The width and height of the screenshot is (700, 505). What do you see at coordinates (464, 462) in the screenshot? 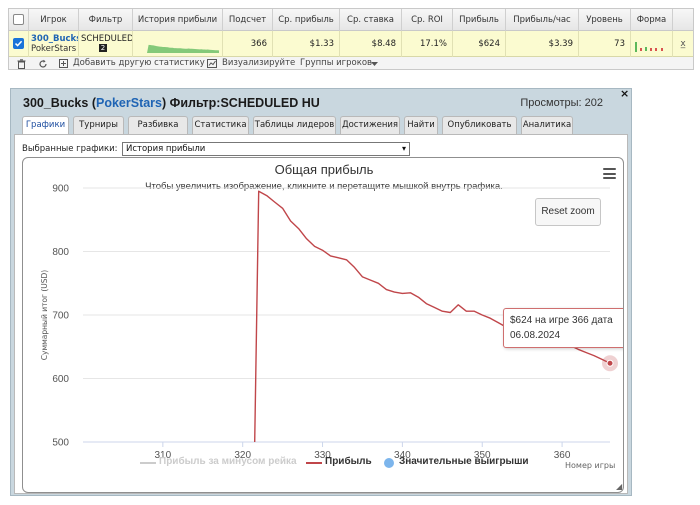
I see `legend-item-big-wins: Значительные выигрыши` at bounding box center [464, 462].